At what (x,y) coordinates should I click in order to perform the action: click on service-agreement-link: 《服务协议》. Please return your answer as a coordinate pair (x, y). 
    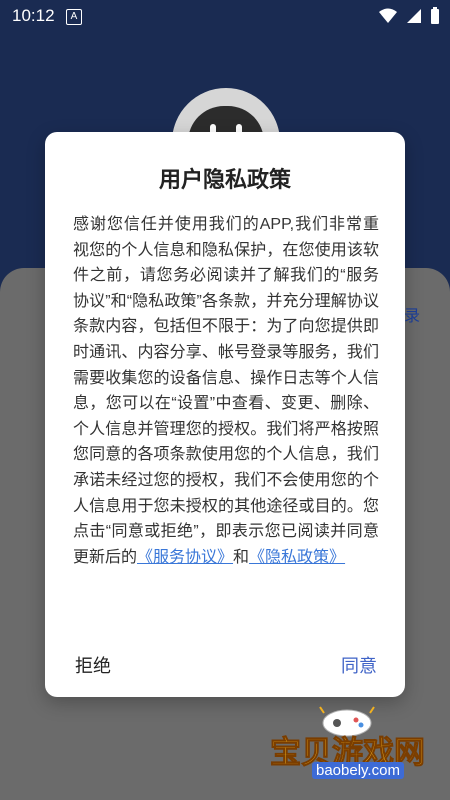
    Looking at the image, I should click on (185, 557).